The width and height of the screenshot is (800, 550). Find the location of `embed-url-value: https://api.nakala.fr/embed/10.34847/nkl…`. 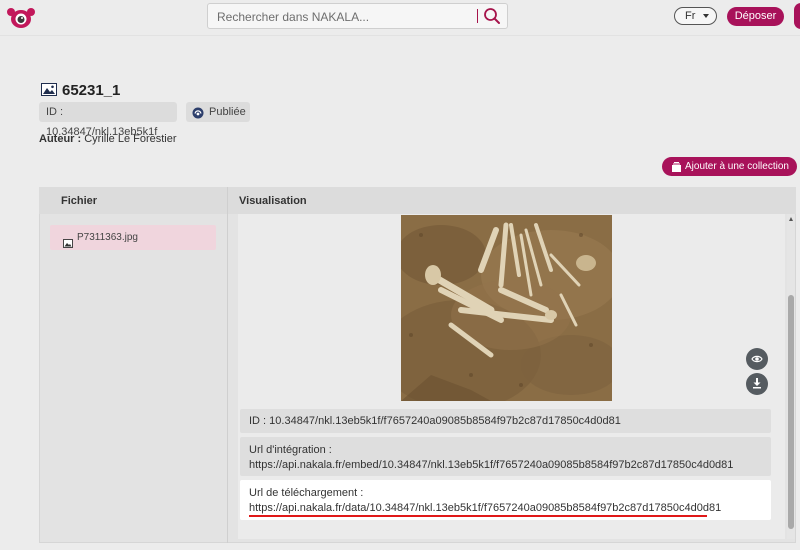

embed-url-value: https://api.nakala.fr/embed/10.34847/nkl… is located at coordinates (510, 465).